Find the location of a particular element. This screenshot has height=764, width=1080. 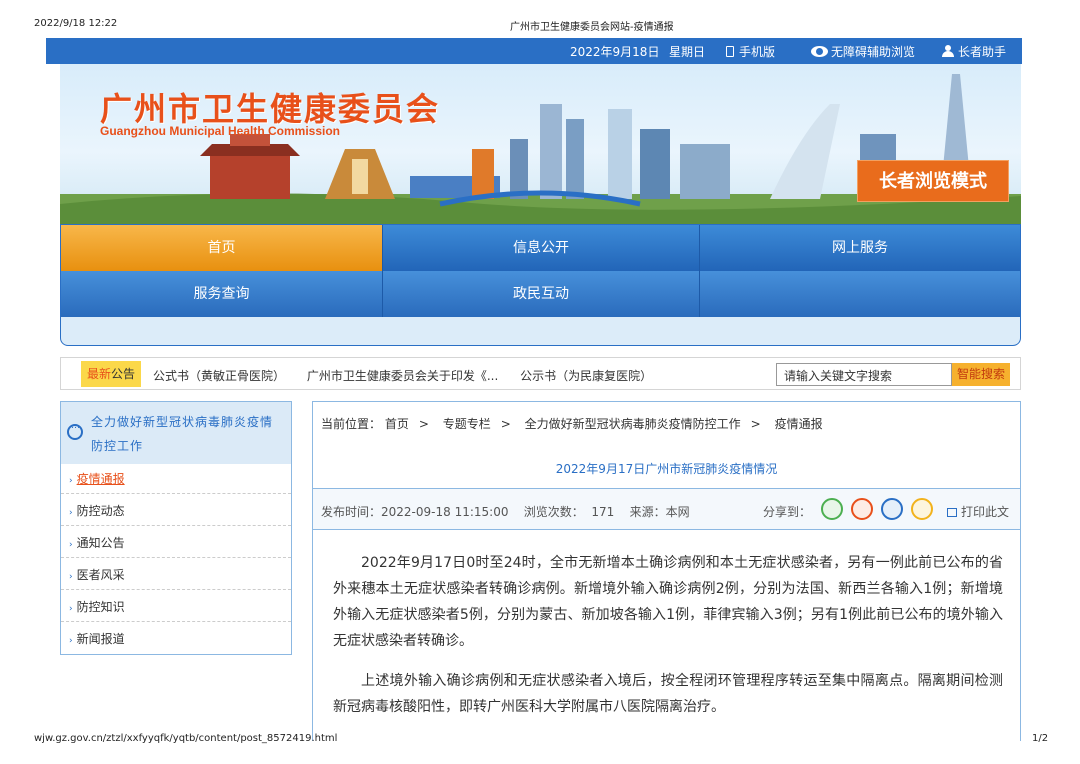

sidebar-header: 全力做好新型冠状病毒肺炎疫情防控工作 is located at coordinates (176, 433).